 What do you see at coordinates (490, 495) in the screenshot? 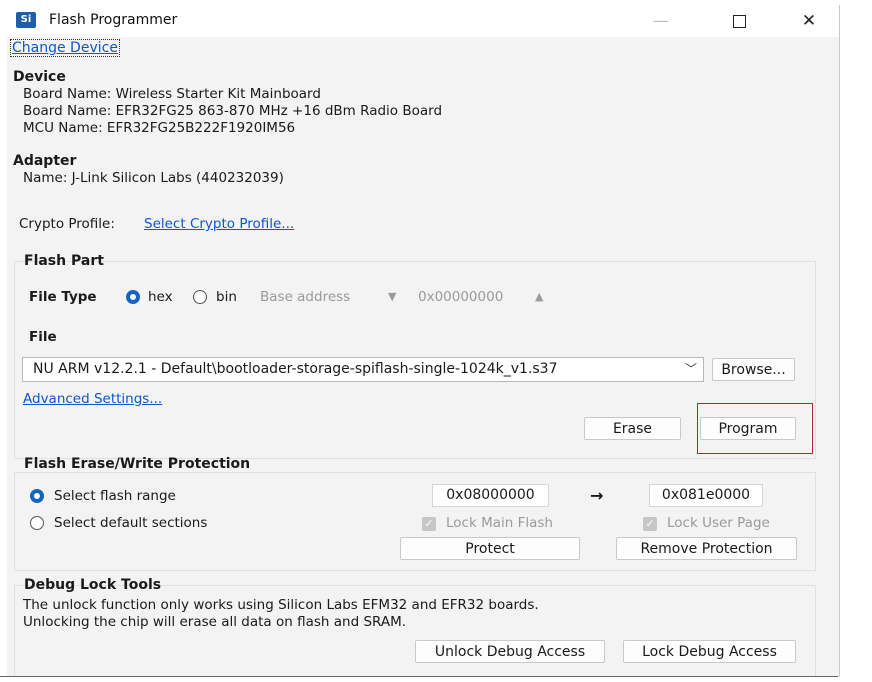
I see `range-start-field: 0x08000000` at bounding box center [490, 495].